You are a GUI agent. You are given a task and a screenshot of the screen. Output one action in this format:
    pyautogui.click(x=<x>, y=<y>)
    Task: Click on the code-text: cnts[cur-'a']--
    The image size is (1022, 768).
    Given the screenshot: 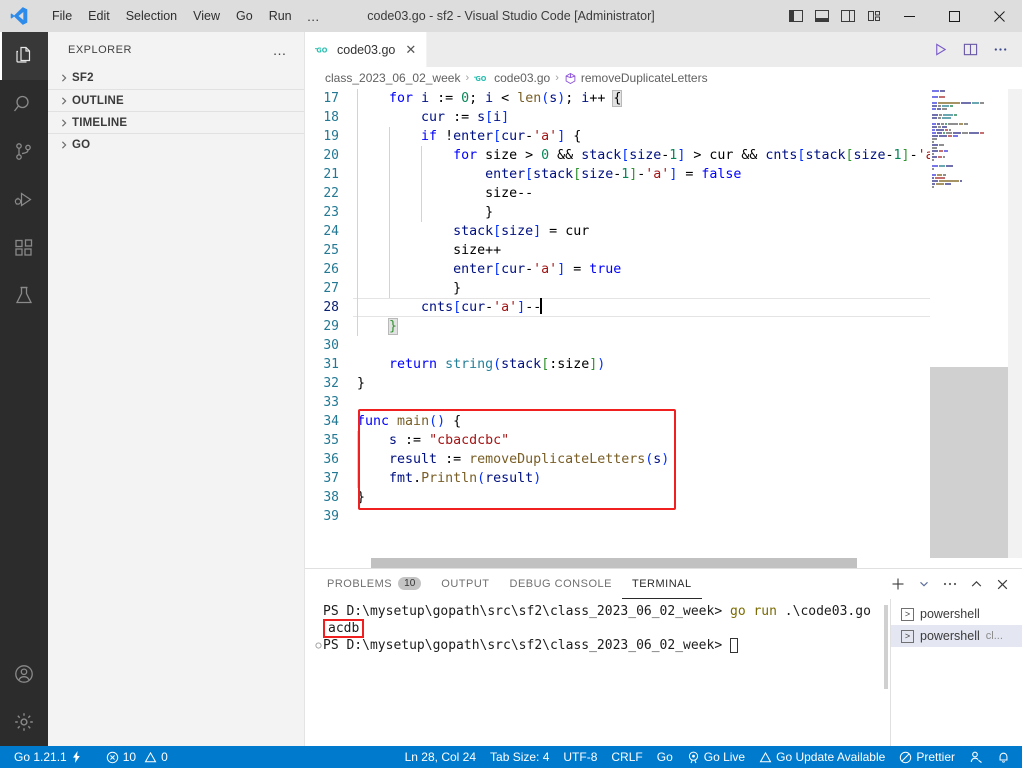 What is the action you would take?
    pyautogui.click(x=482, y=306)
    